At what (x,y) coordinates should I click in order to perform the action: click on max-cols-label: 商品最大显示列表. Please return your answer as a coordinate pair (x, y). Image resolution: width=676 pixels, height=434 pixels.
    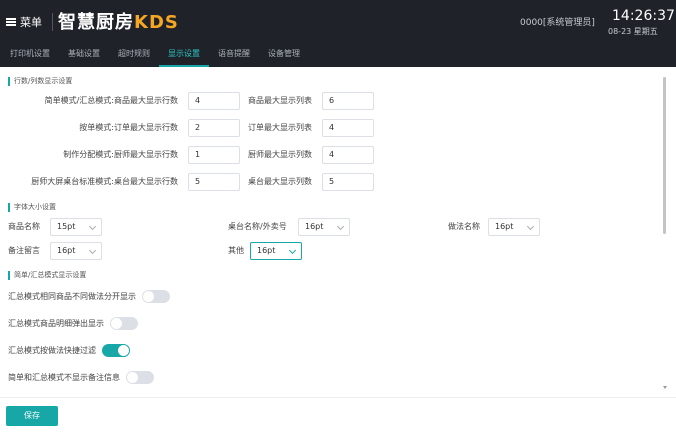
    Looking at the image, I should click on (280, 100).